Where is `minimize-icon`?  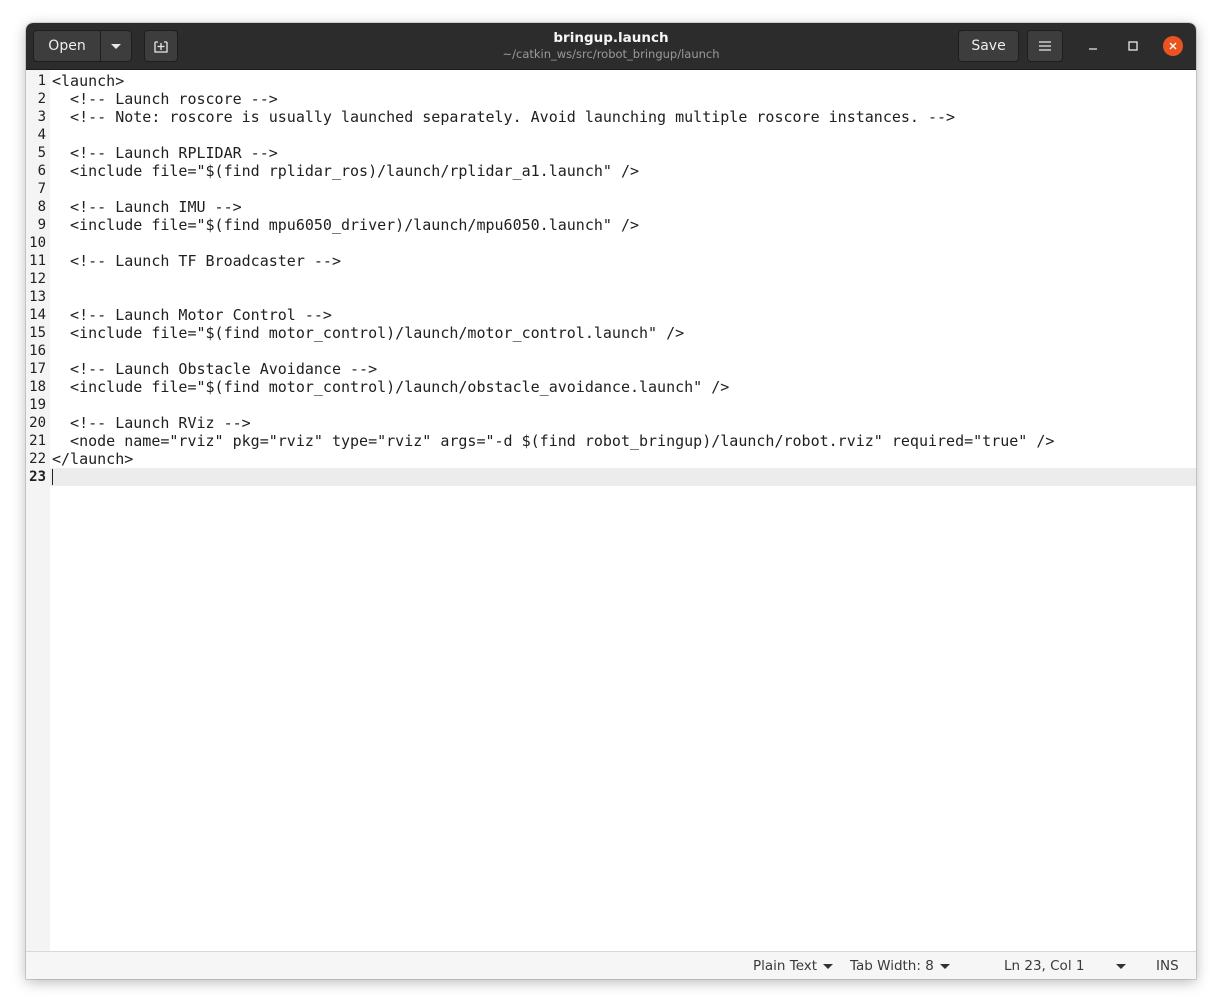 minimize-icon is located at coordinates (1093, 49).